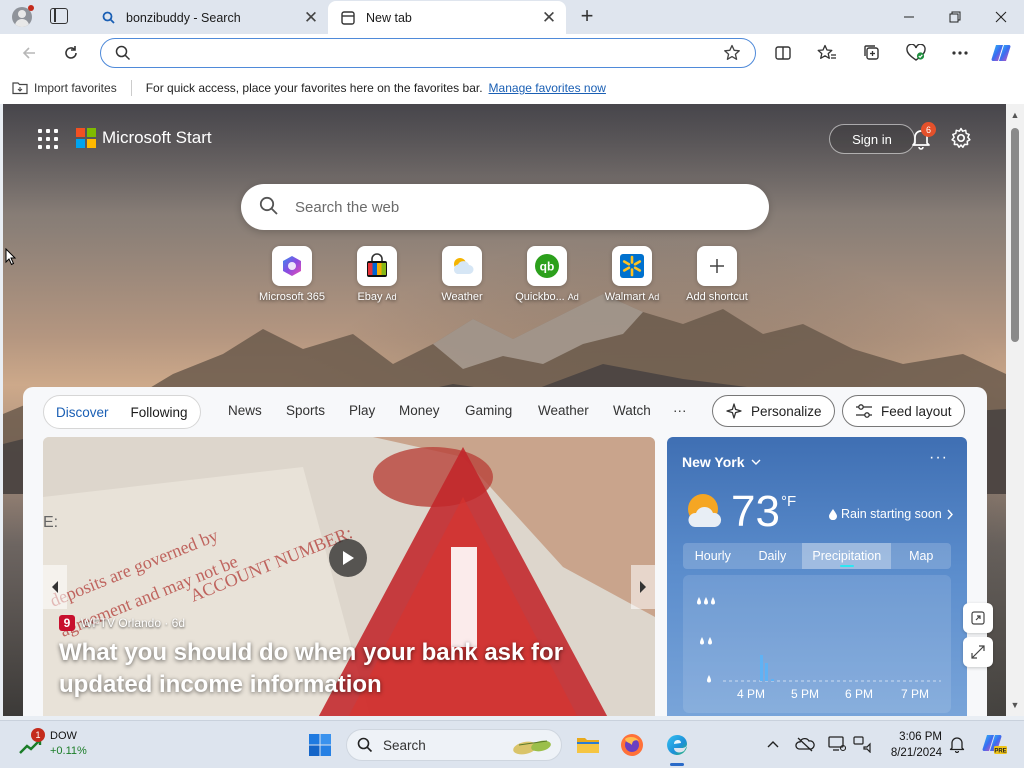 The height and width of the screenshot is (768, 1024). What do you see at coordinates (847, 556) in the screenshot?
I see `weather-tab-precipitation: Precipitation` at bounding box center [847, 556].